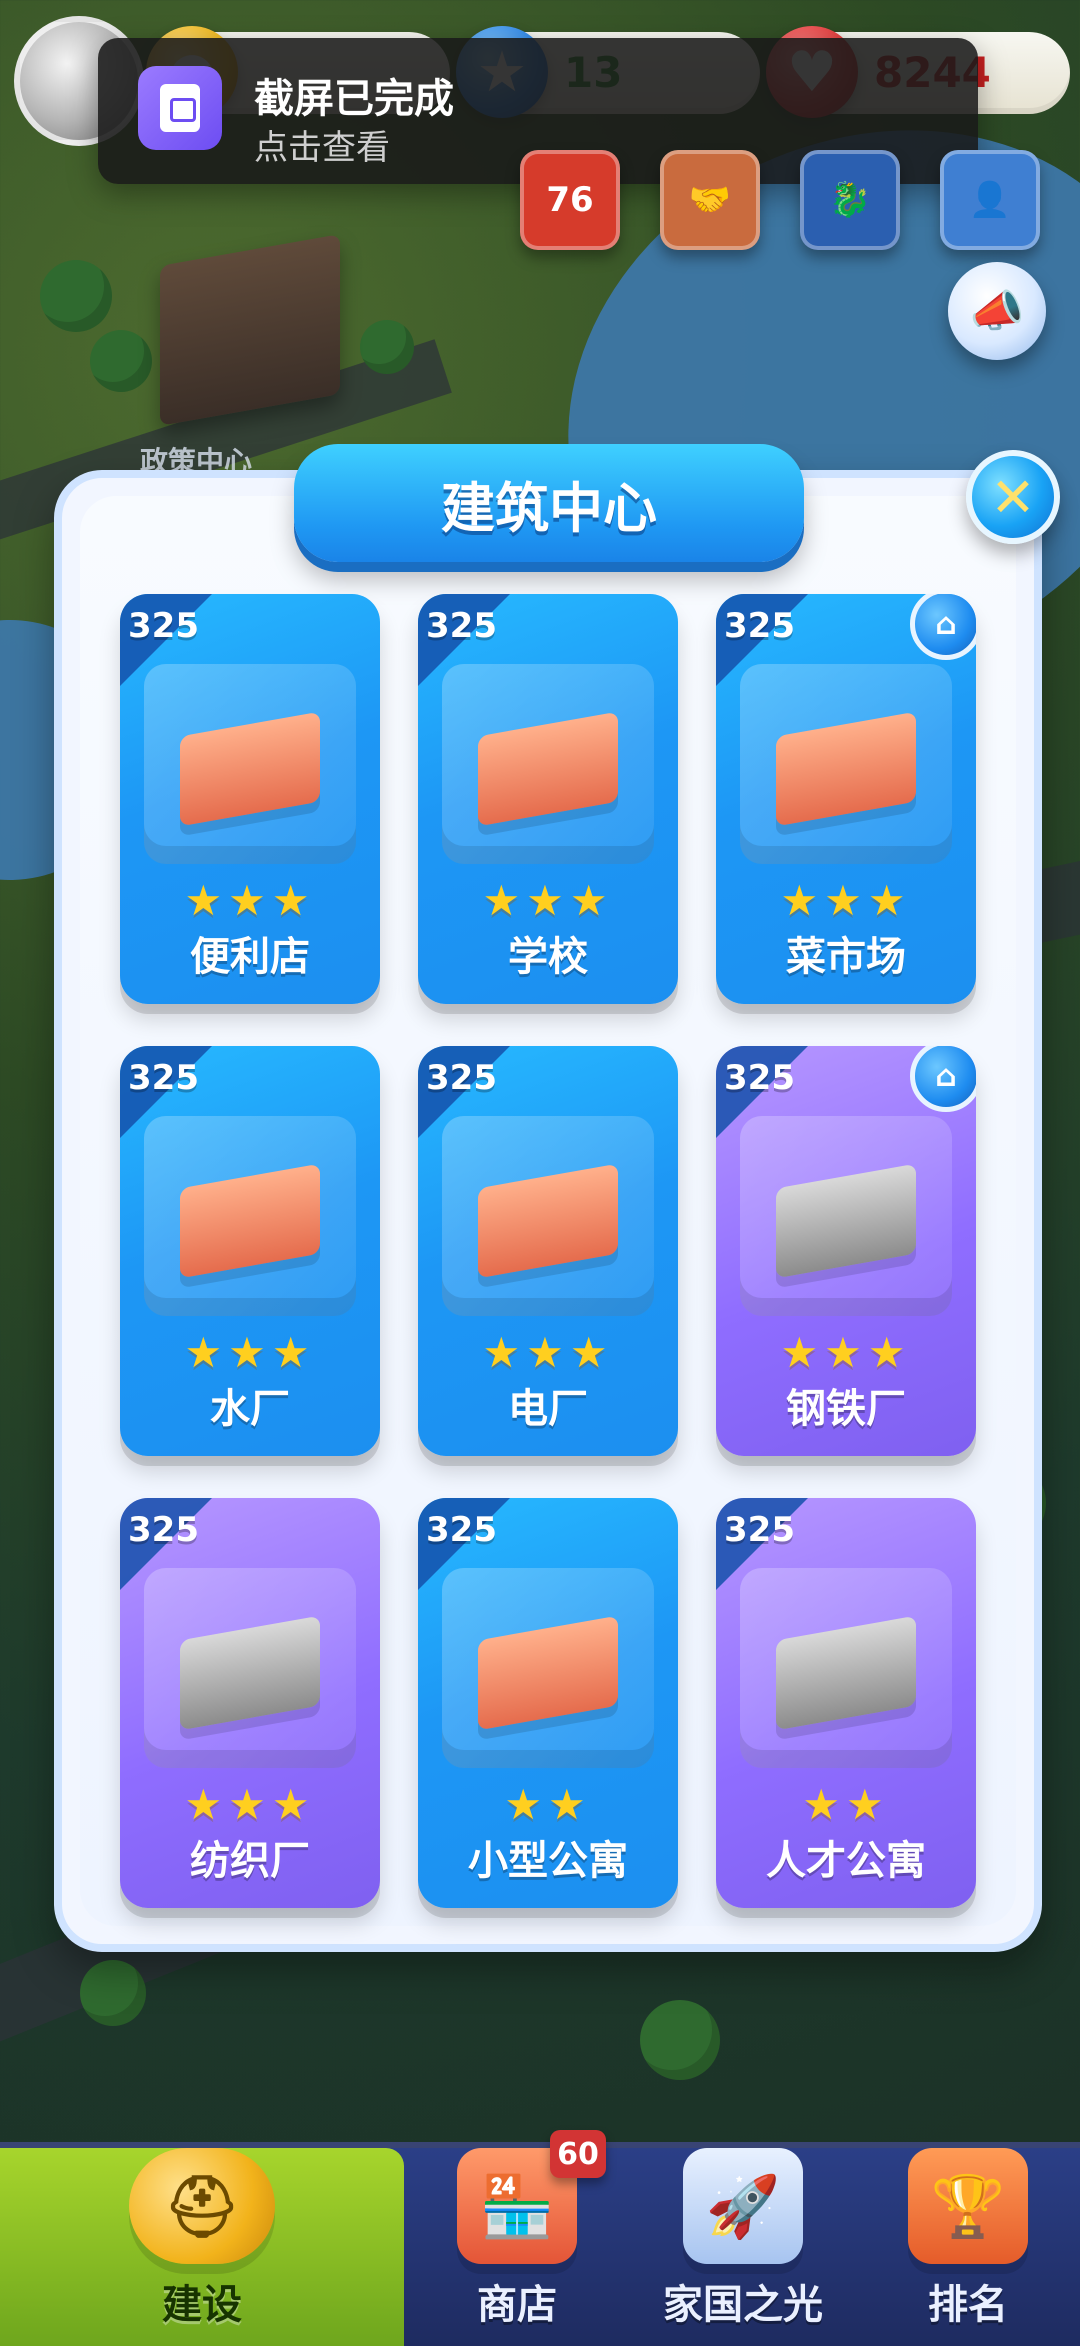  Describe the element at coordinates (846, 1409) in the screenshot. I see `building-name: 钢铁厂` at that location.